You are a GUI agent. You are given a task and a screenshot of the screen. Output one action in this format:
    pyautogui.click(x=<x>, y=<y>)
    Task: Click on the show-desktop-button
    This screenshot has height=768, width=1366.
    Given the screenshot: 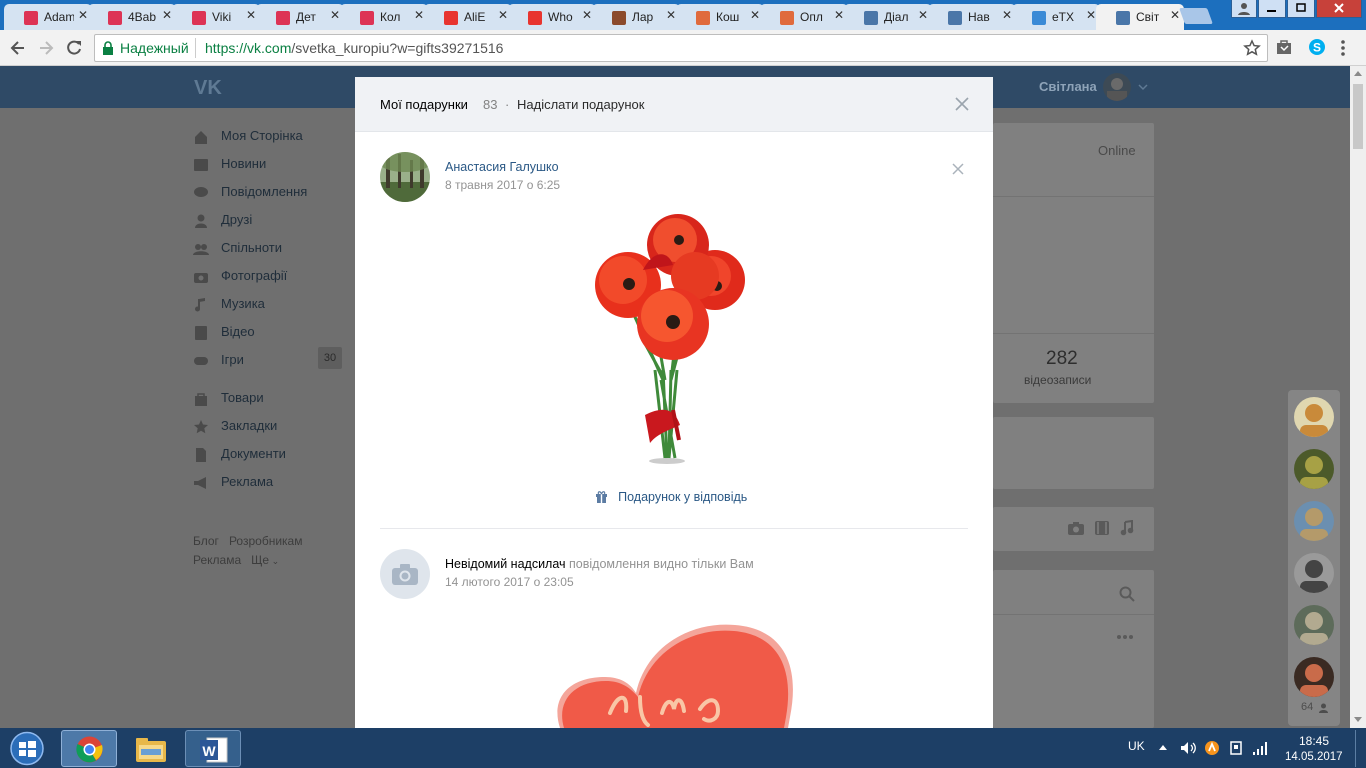 What is the action you would take?
    pyautogui.click(x=1360, y=748)
    